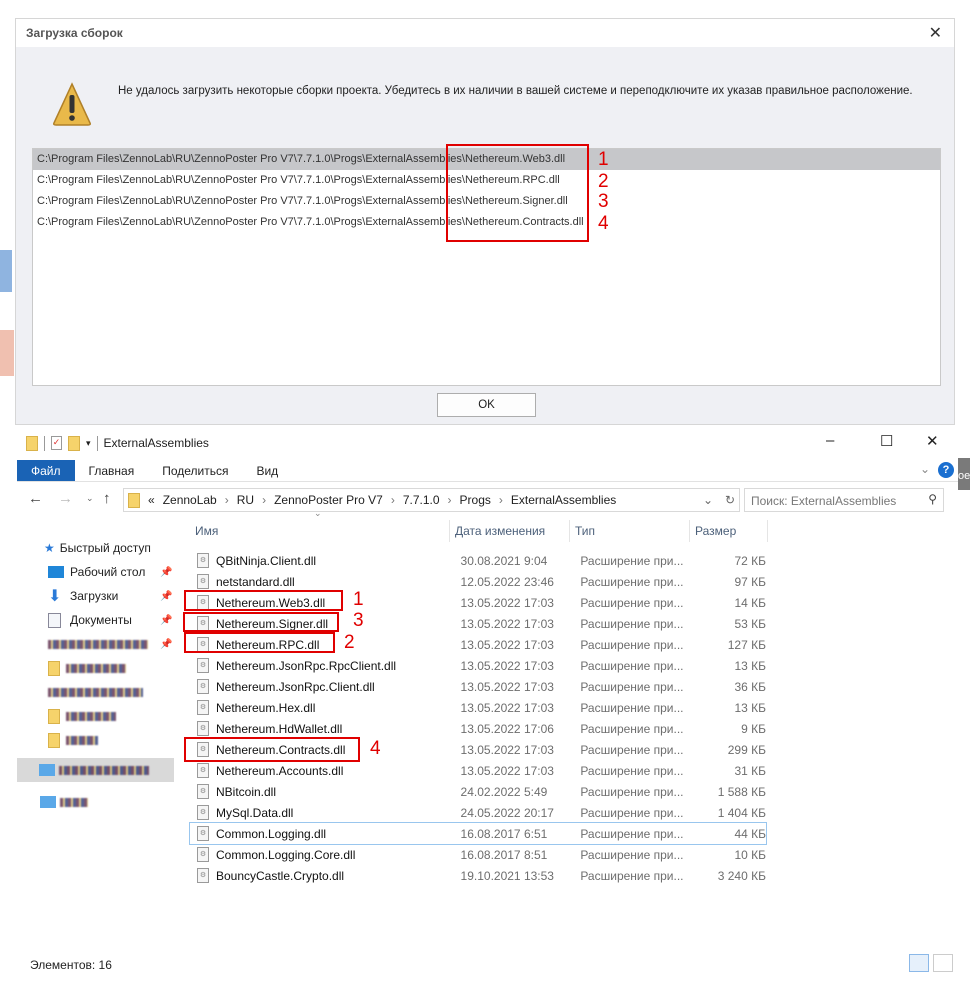 Image resolution: width=970 pixels, height=1000 pixels. I want to click on column-size: Размер, so click(729, 531).